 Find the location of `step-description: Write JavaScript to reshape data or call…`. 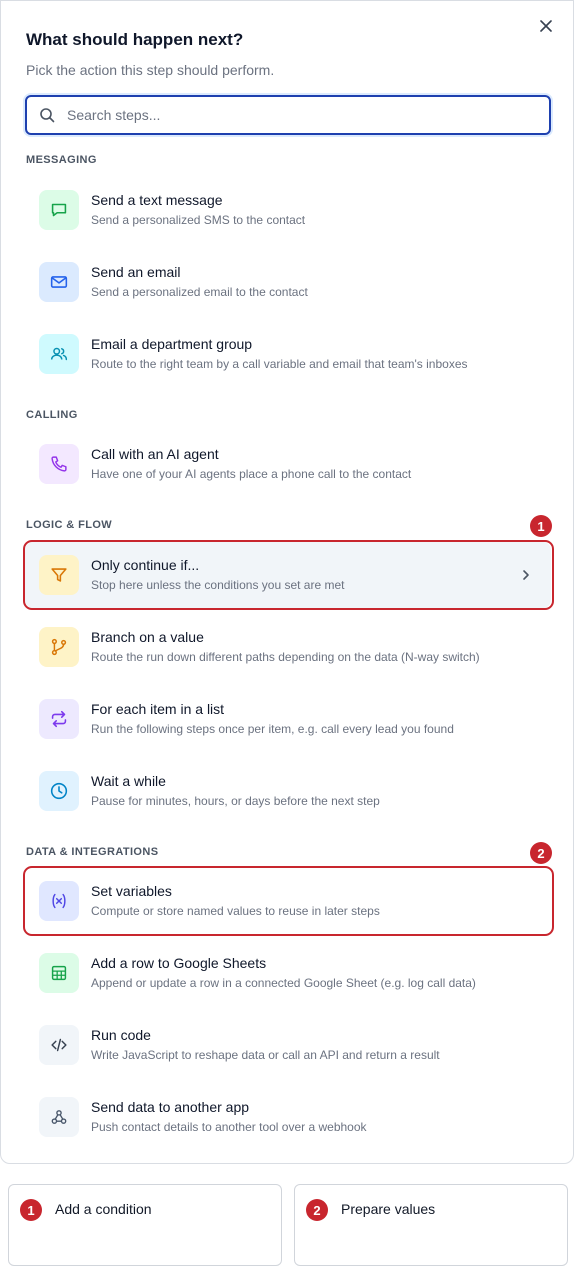

step-description: Write JavaScript to reshape data or call… is located at coordinates (265, 1055).